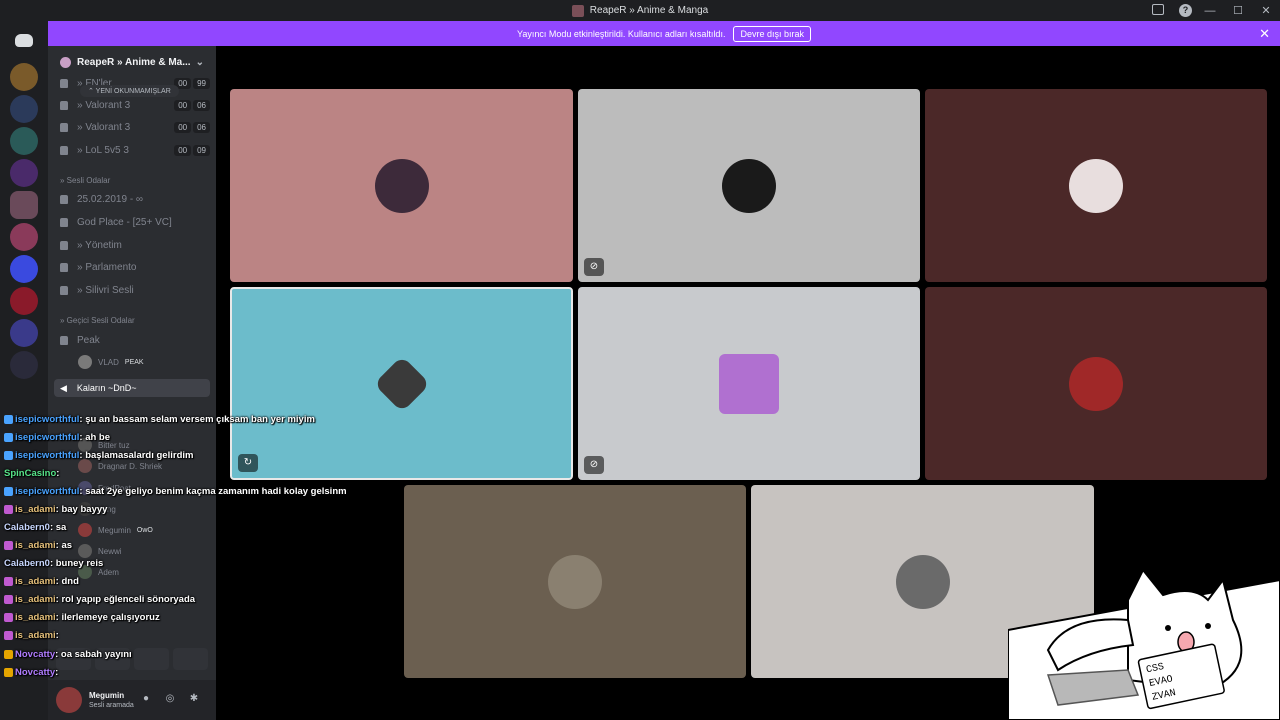 Image resolution: width=1280 pixels, height=720 pixels. Describe the element at coordinates (135, 340) in the screenshot. I see `voice-channel-peak: Peak` at that location.